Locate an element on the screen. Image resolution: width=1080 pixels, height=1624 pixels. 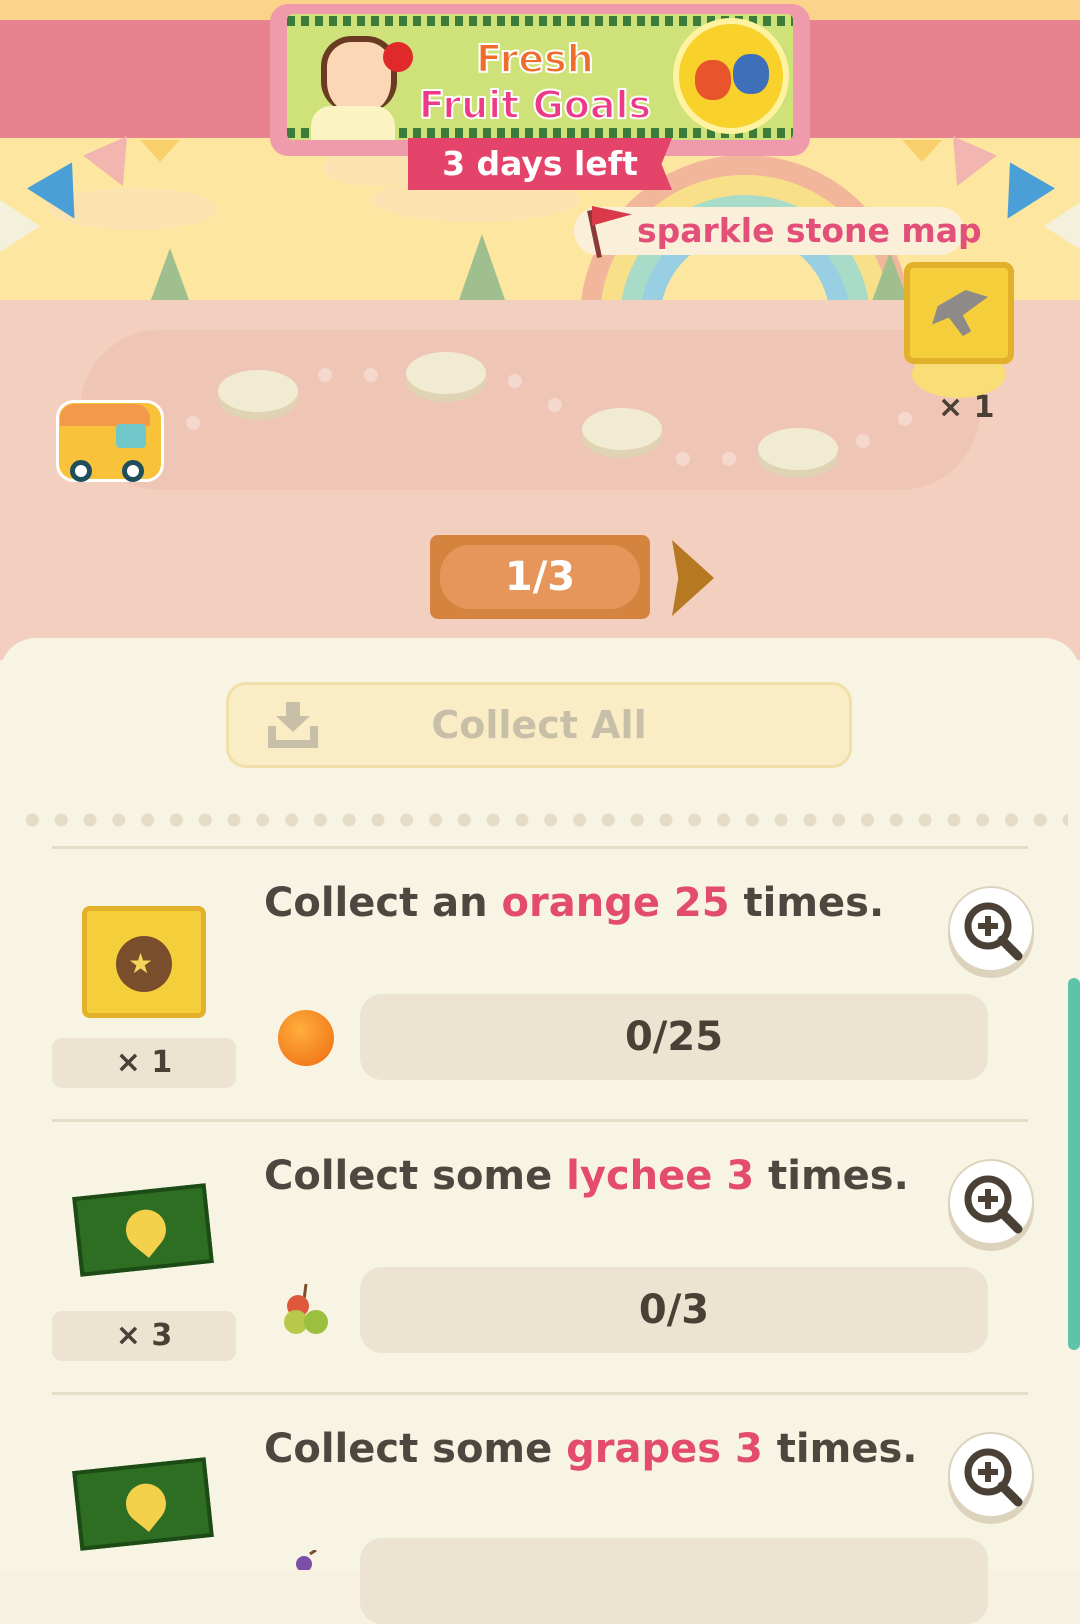
progress-label: 0/25 is located at coordinates (674, 1037).